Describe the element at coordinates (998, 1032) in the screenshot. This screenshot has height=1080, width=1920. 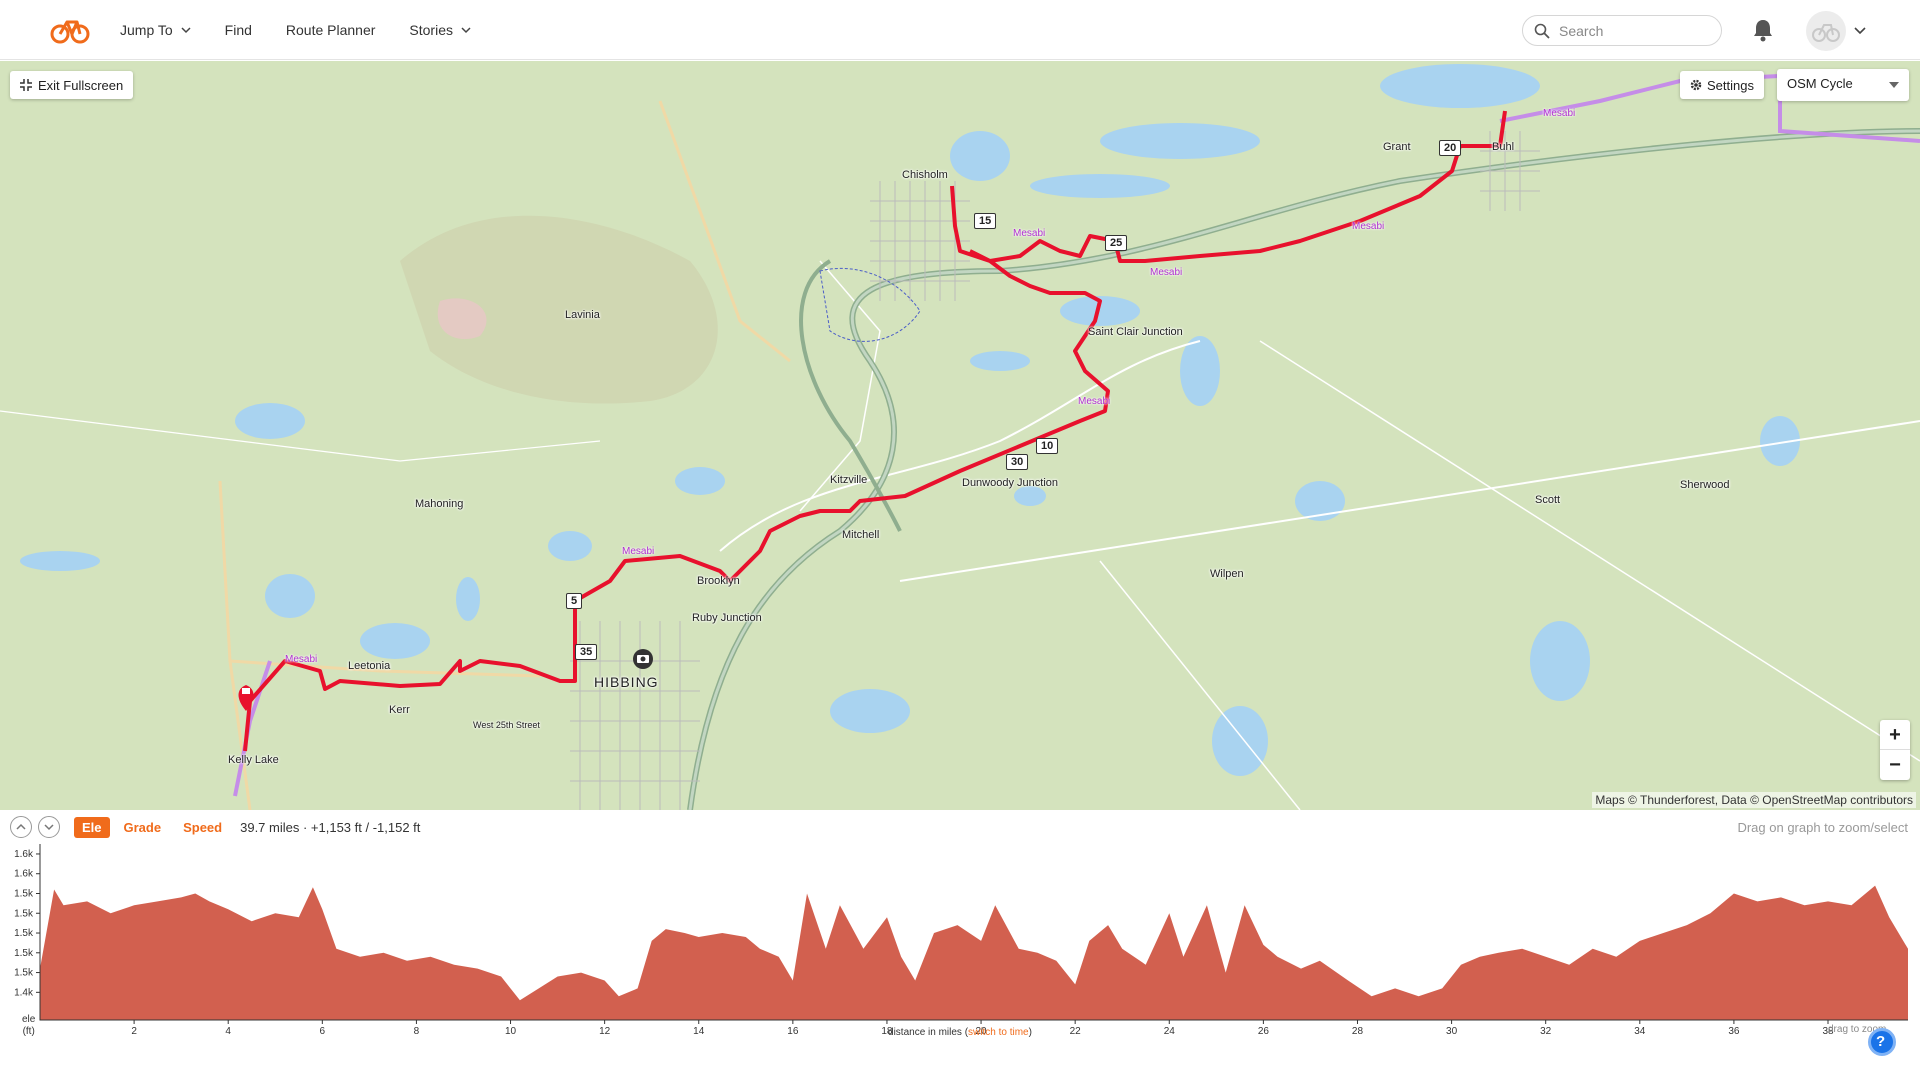
I see `switch-to-time-link: switch to time` at that location.